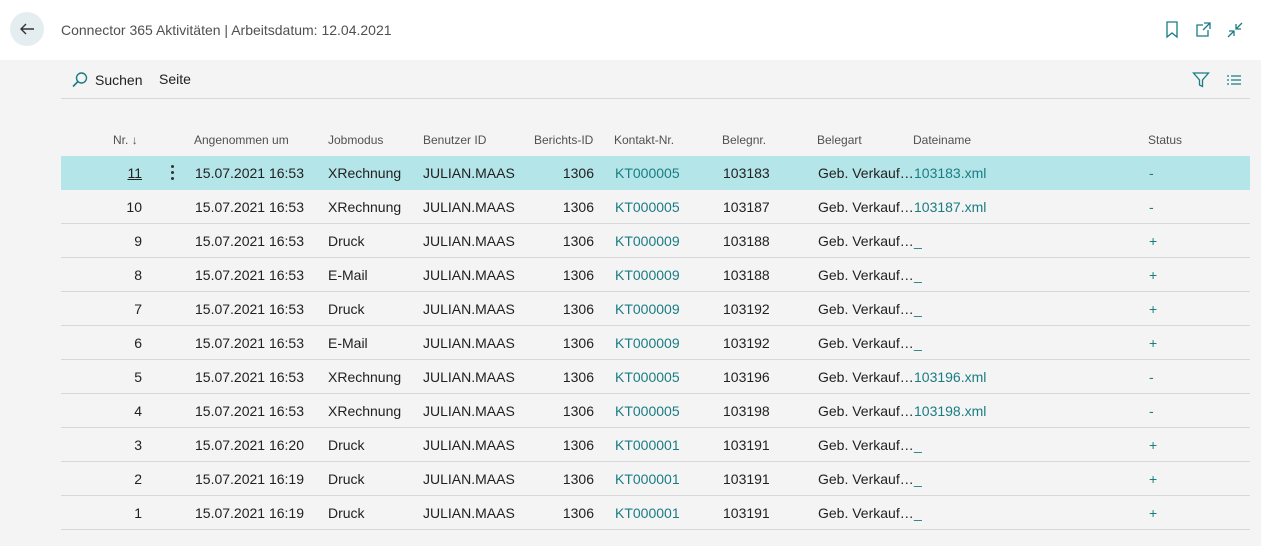 The width and height of the screenshot is (1261, 546). What do you see at coordinates (563, 140) in the screenshot?
I see `column-header-berichts-id: Berichts-ID` at bounding box center [563, 140].